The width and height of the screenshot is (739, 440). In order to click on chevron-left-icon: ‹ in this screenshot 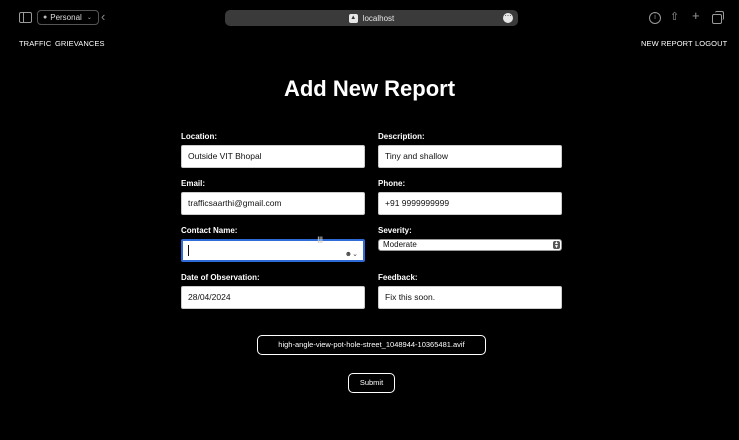, I will do `click(103, 17)`.